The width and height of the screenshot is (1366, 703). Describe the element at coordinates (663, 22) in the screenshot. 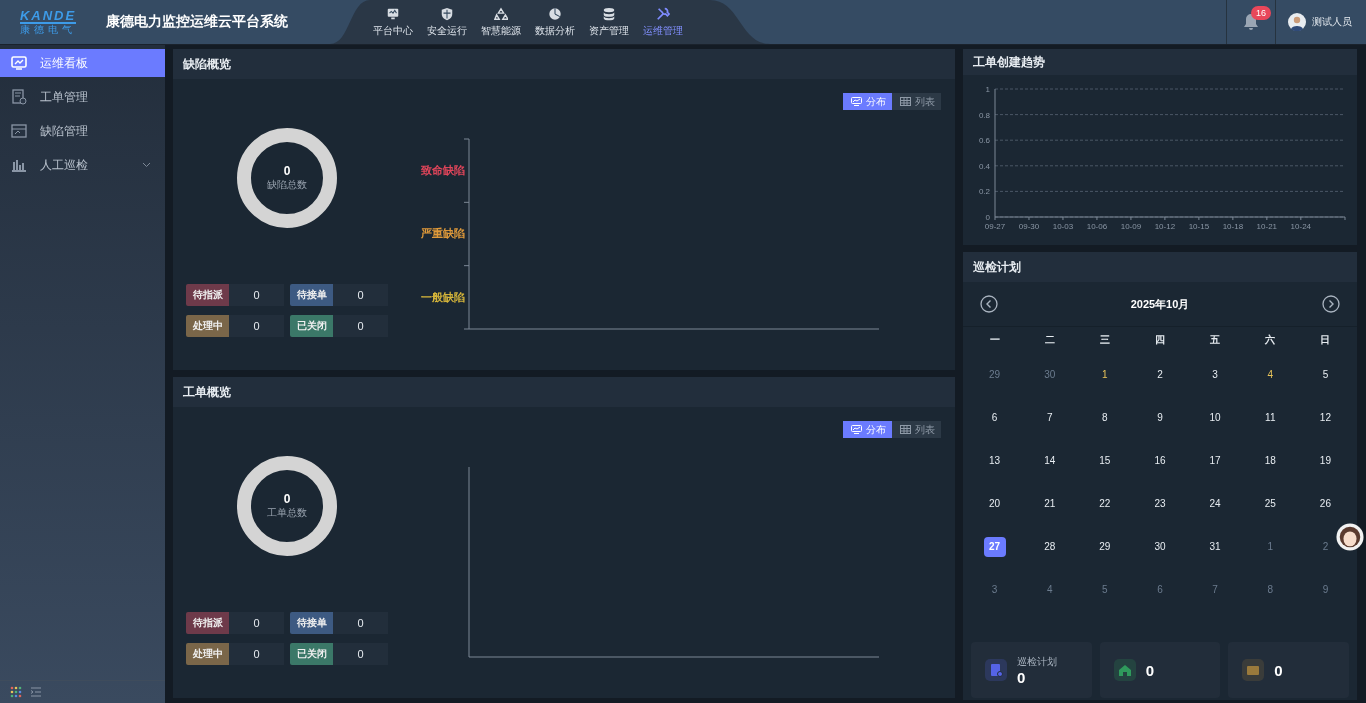

I see `nav-tab: 运维管理` at that location.